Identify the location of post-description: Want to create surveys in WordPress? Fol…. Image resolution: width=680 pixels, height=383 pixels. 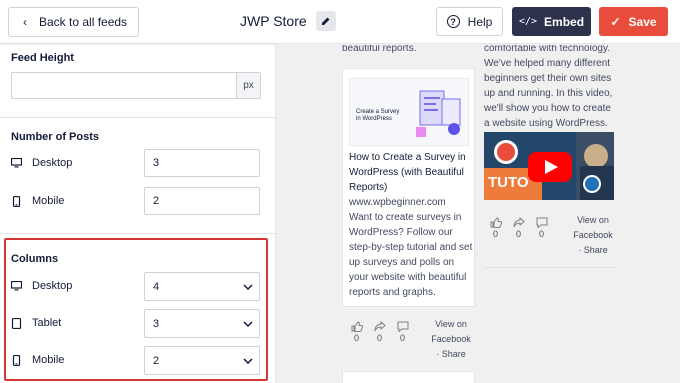
(411, 255).